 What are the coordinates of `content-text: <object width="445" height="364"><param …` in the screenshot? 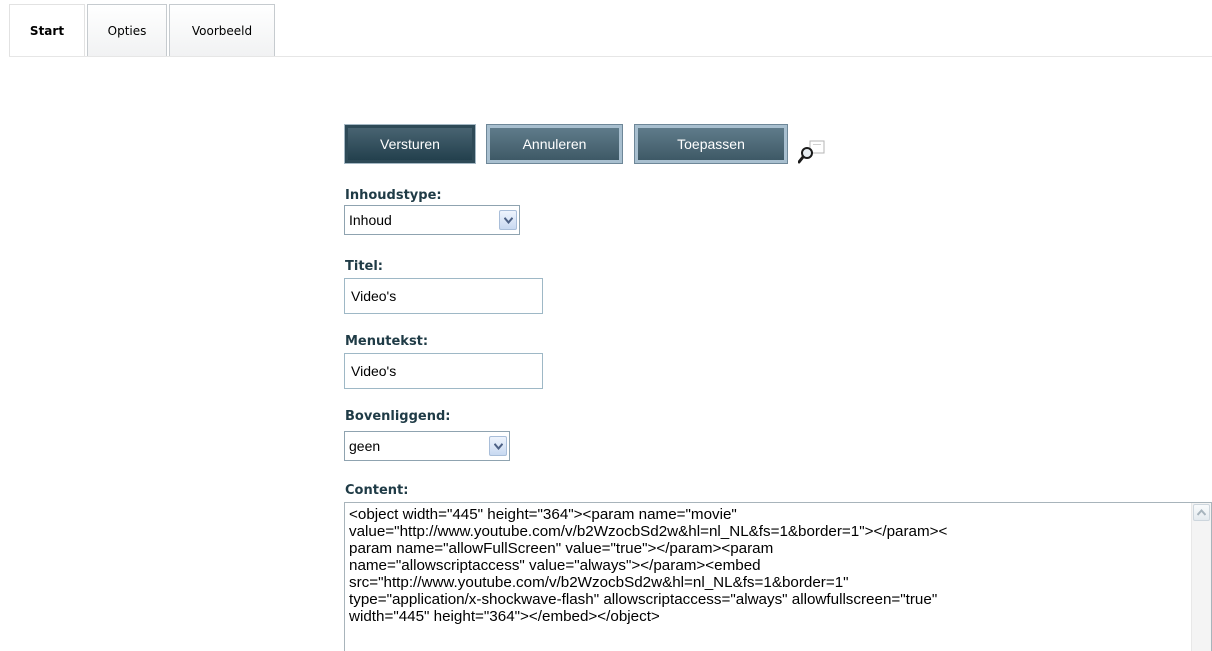 It's located at (648, 565).